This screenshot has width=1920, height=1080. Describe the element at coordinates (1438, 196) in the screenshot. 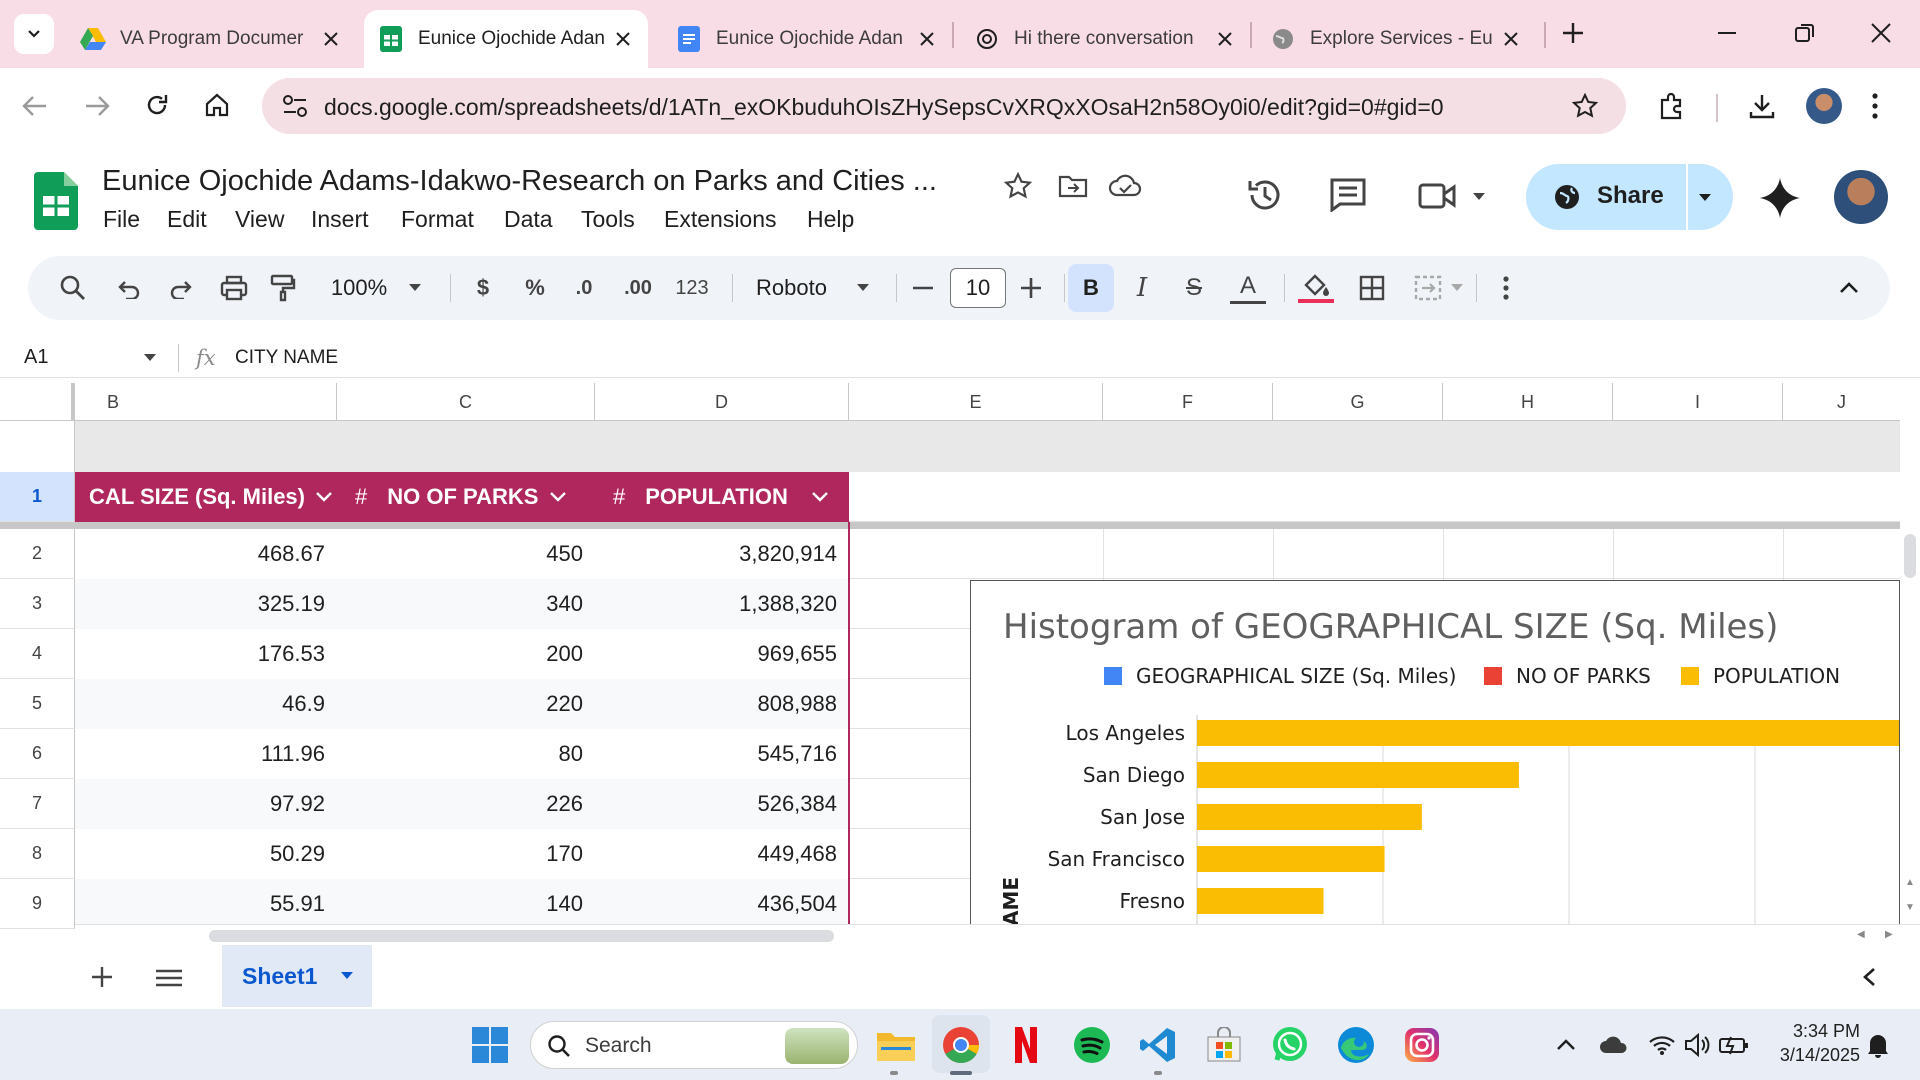

I see `meet-icon` at that location.